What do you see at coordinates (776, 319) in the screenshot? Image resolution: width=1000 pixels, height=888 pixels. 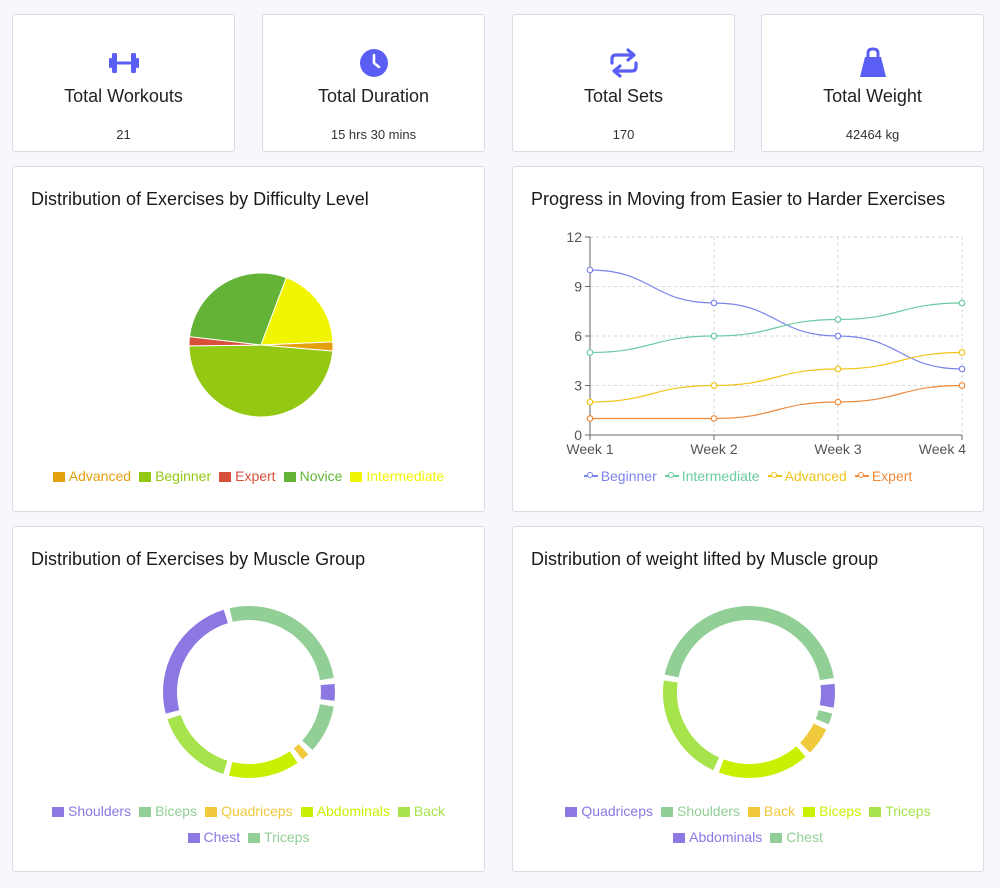 I see `series-line-beginner` at bounding box center [776, 319].